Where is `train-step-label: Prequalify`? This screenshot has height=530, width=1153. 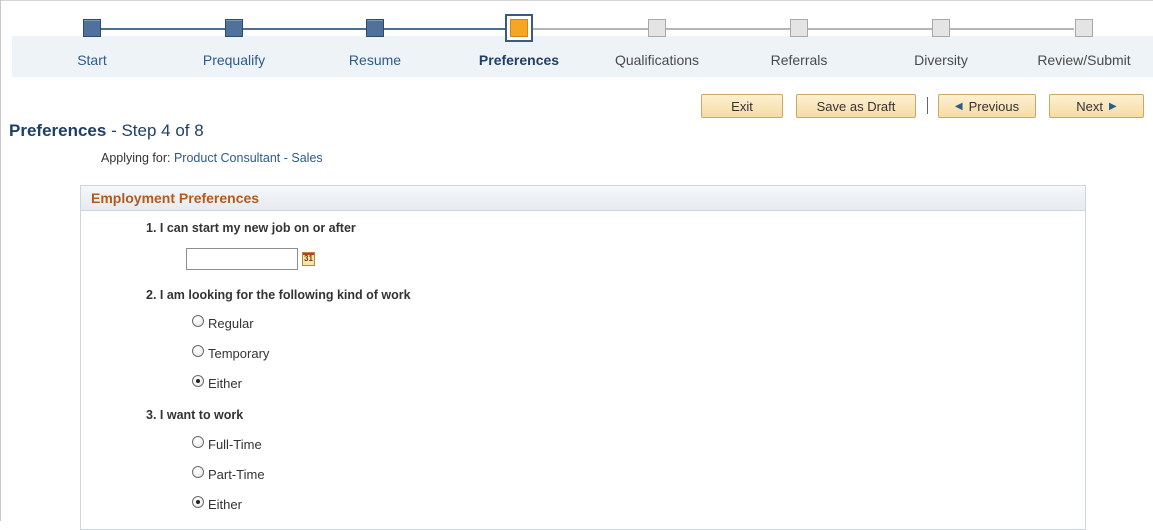
train-step-label: Prequalify is located at coordinates (234, 60).